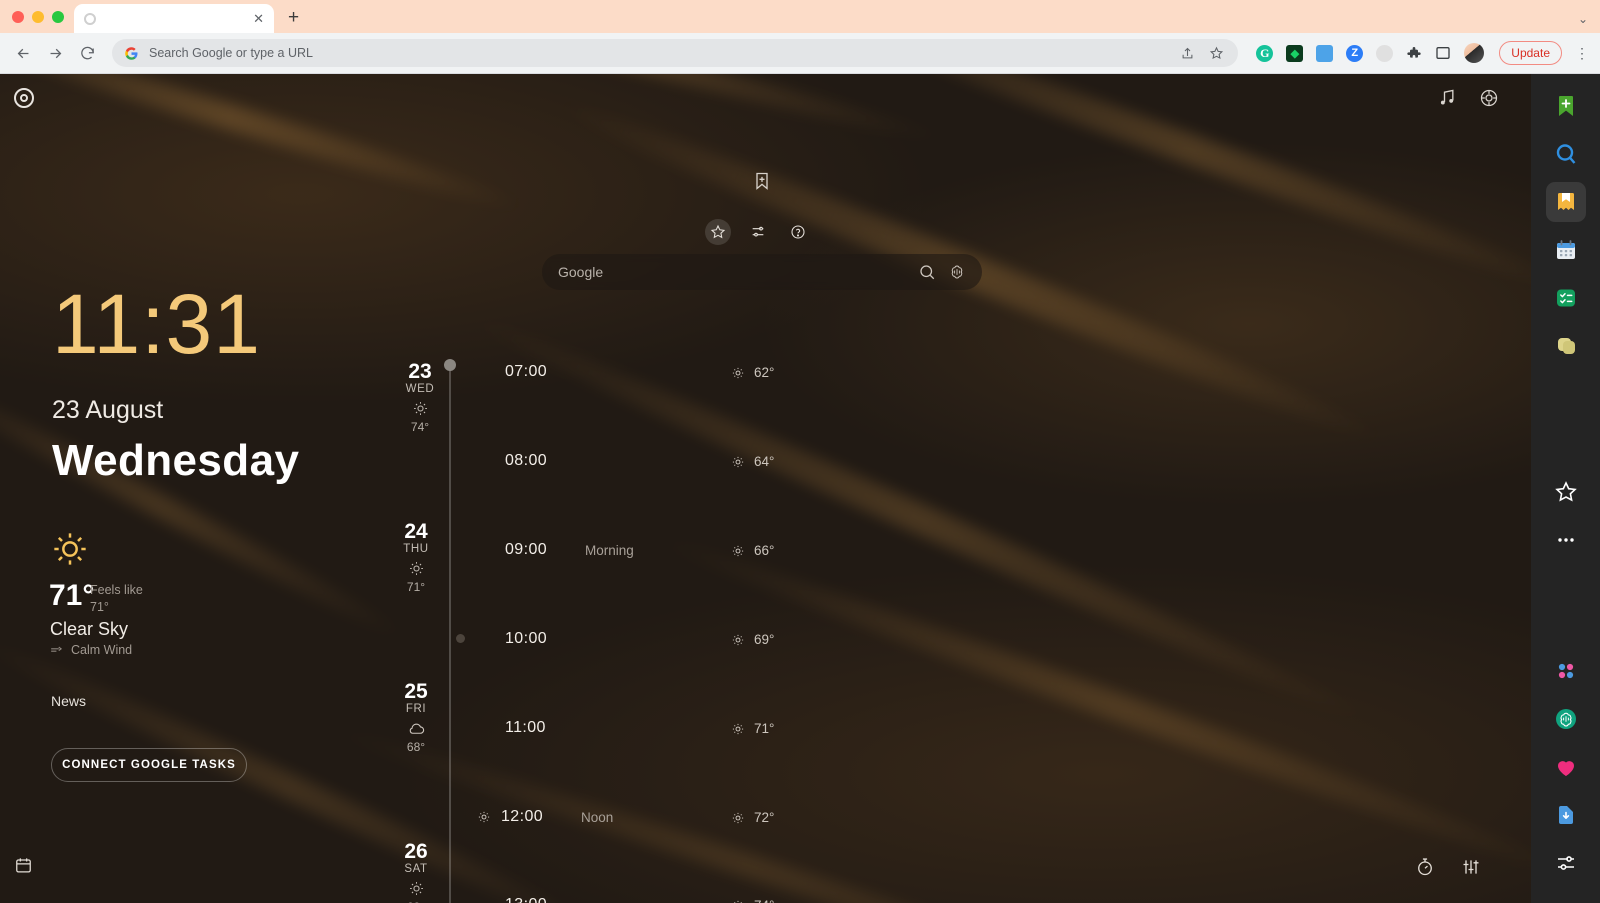 The width and height of the screenshot is (1600, 903). I want to click on sidebar-item-apps, so click(1566, 671).